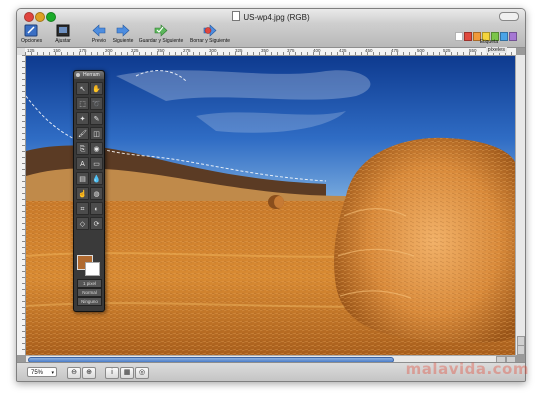 The image size is (541, 400). I want to click on ruler-number: 400, so click(317, 50).